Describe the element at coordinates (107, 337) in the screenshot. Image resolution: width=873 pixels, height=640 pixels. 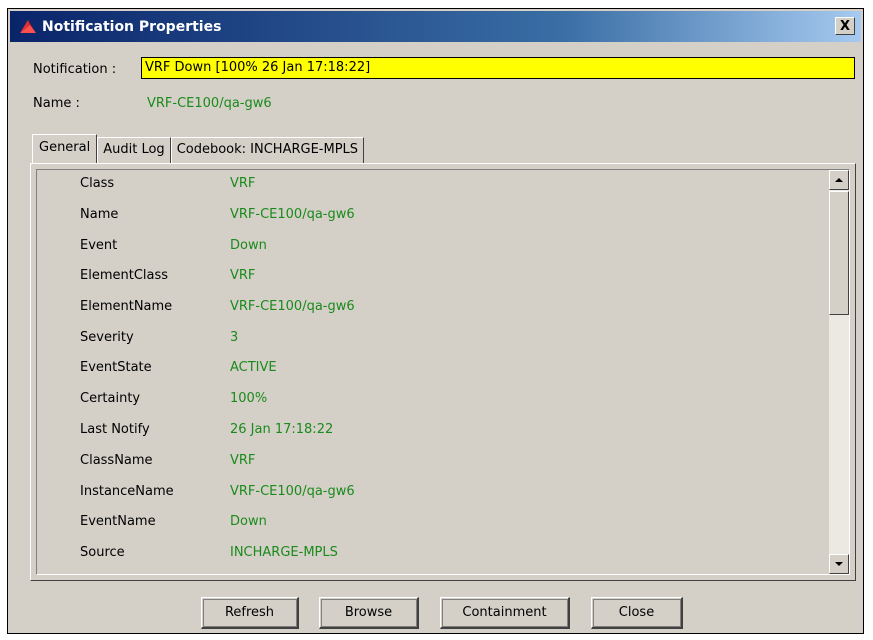
I see `property-key: Severity` at that location.